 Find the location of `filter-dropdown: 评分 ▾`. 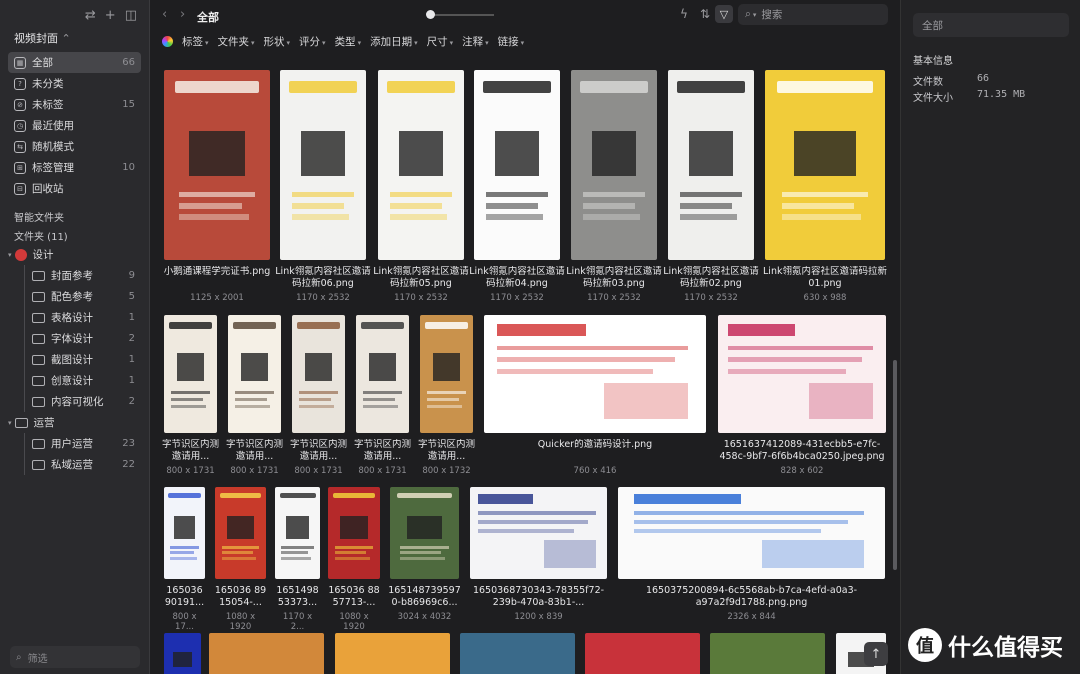

filter-dropdown: 评分 ▾ is located at coordinates (312, 41).